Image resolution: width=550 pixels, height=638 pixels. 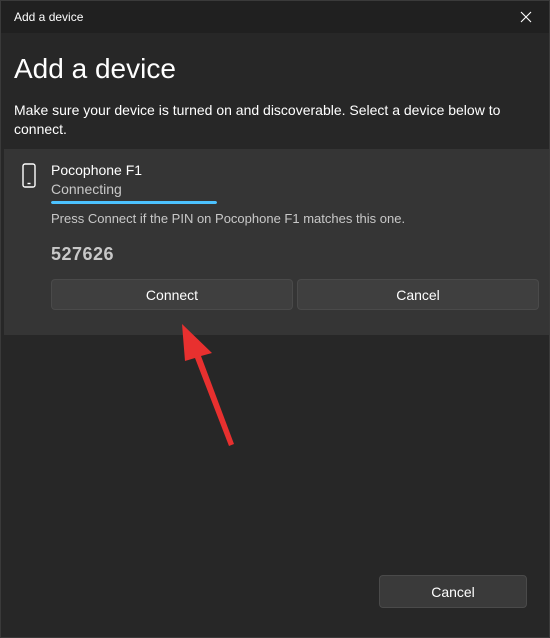 What do you see at coordinates (172, 294) in the screenshot?
I see `connect-button: Connect` at bounding box center [172, 294].